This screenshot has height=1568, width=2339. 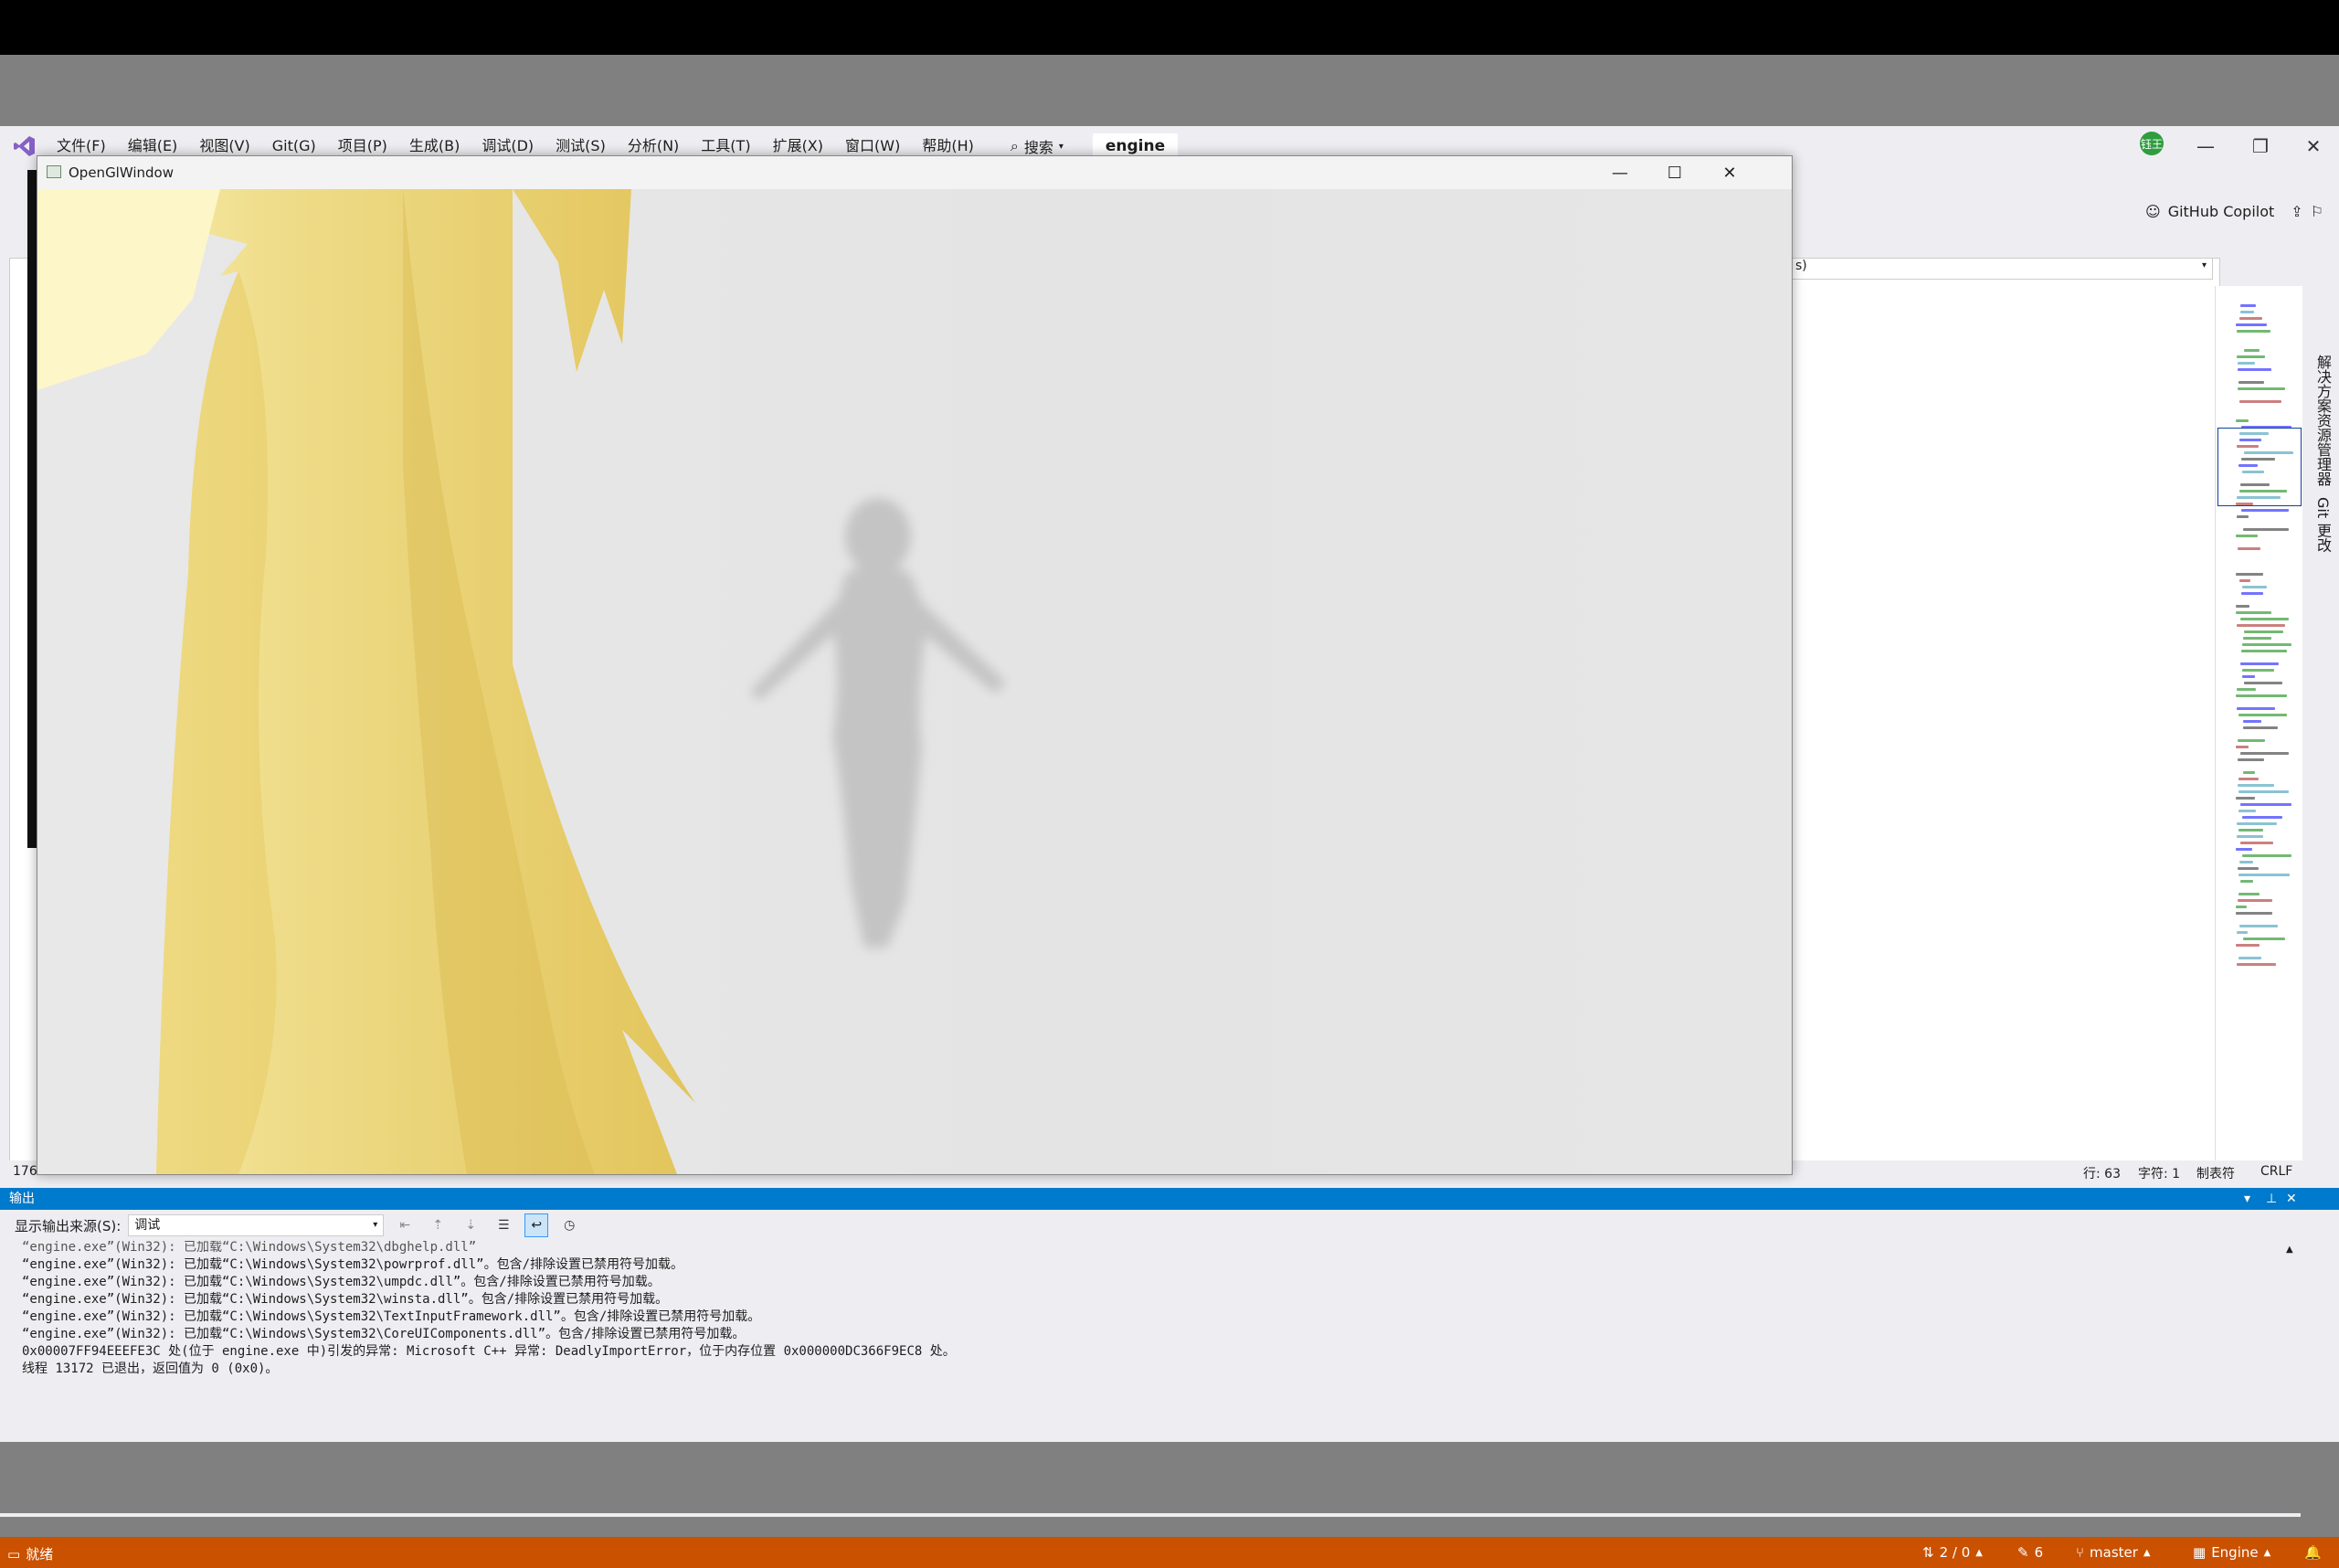 I want to click on dropdown-icon: ▾, so click(x=2247, y=1199).